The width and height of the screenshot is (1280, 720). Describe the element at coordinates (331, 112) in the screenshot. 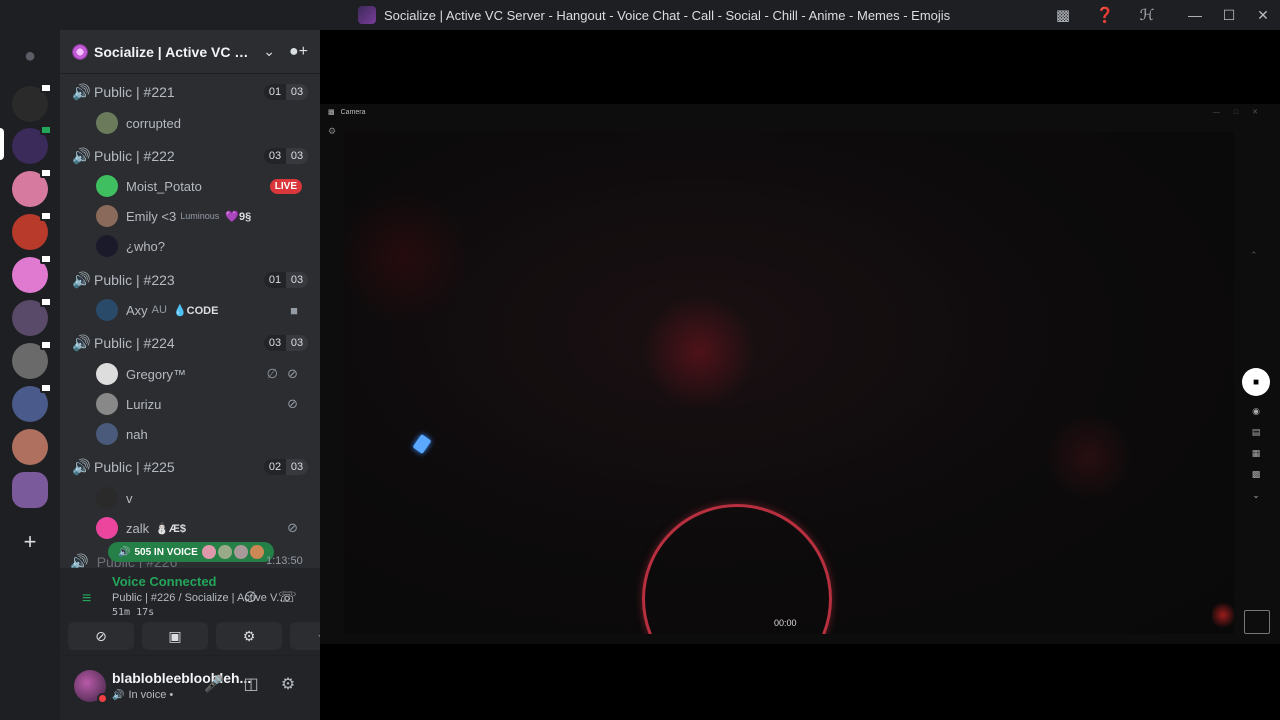

I see `camera-app-icon: ▩` at that location.